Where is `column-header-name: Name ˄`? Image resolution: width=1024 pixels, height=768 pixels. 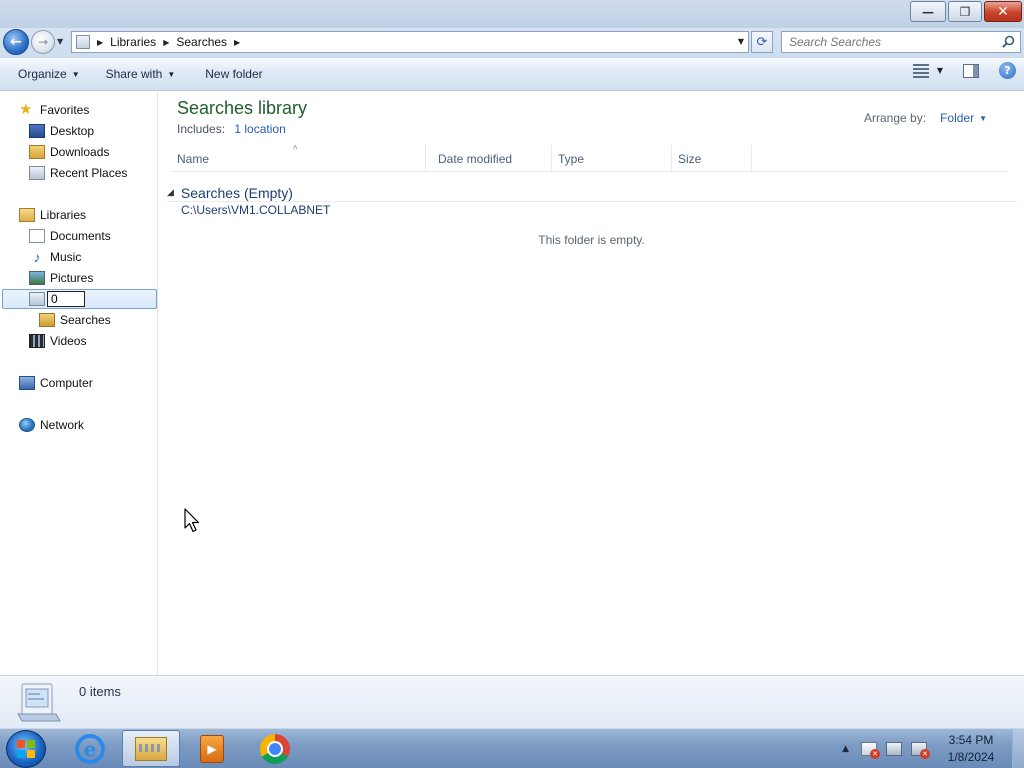 column-header-name: Name ˄ is located at coordinates (298, 157).